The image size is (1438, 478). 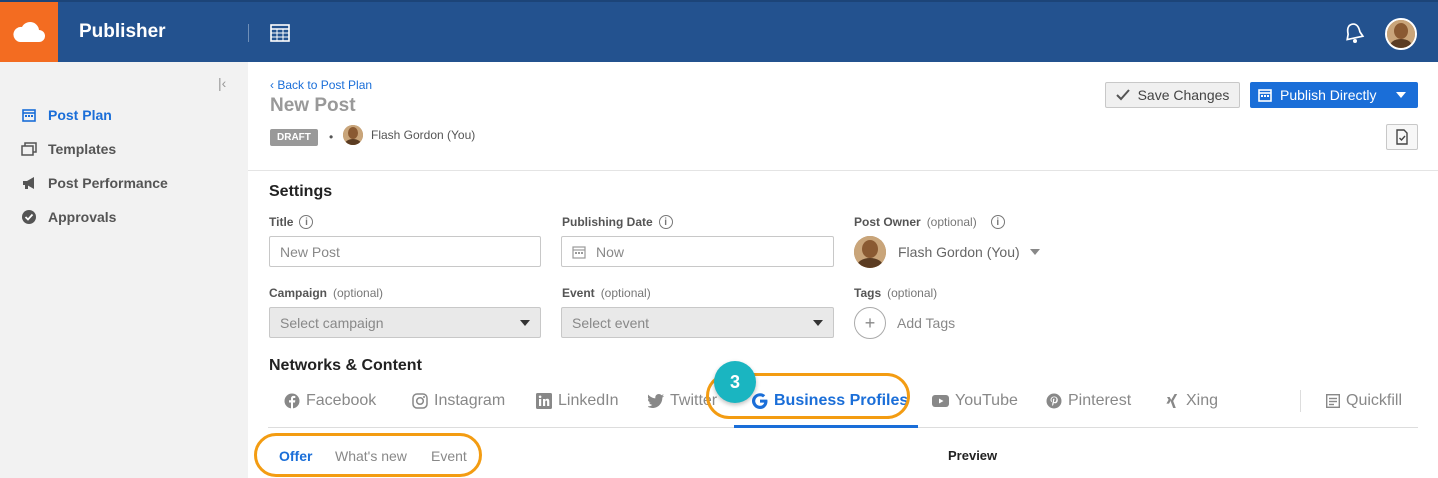 I want to click on publishing-date-label: Publishing Date i, so click(x=617, y=222).